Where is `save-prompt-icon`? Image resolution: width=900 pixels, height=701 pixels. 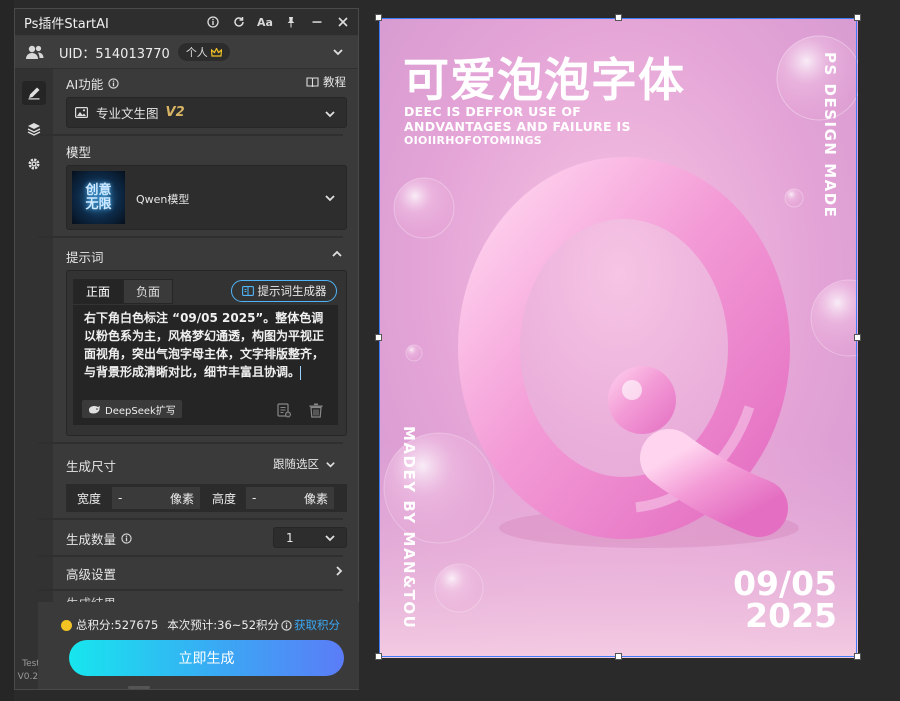 save-prompt-icon is located at coordinates (284, 410).